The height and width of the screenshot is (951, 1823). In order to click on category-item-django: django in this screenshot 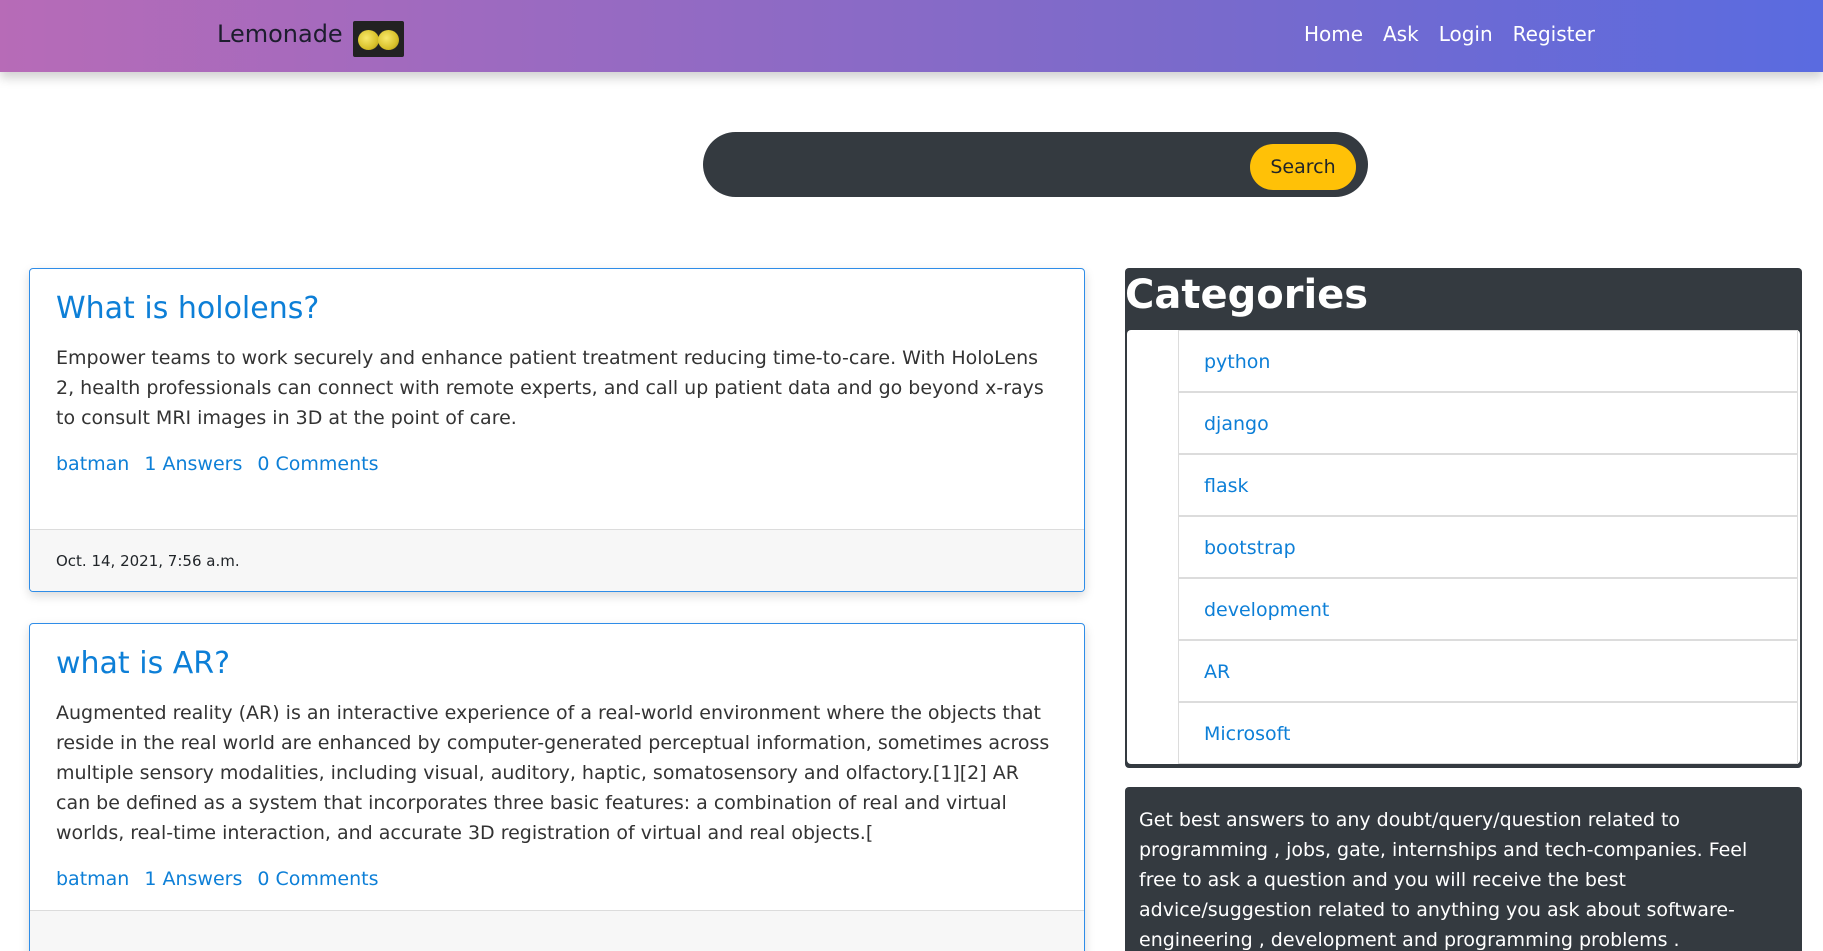, I will do `click(1488, 423)`.